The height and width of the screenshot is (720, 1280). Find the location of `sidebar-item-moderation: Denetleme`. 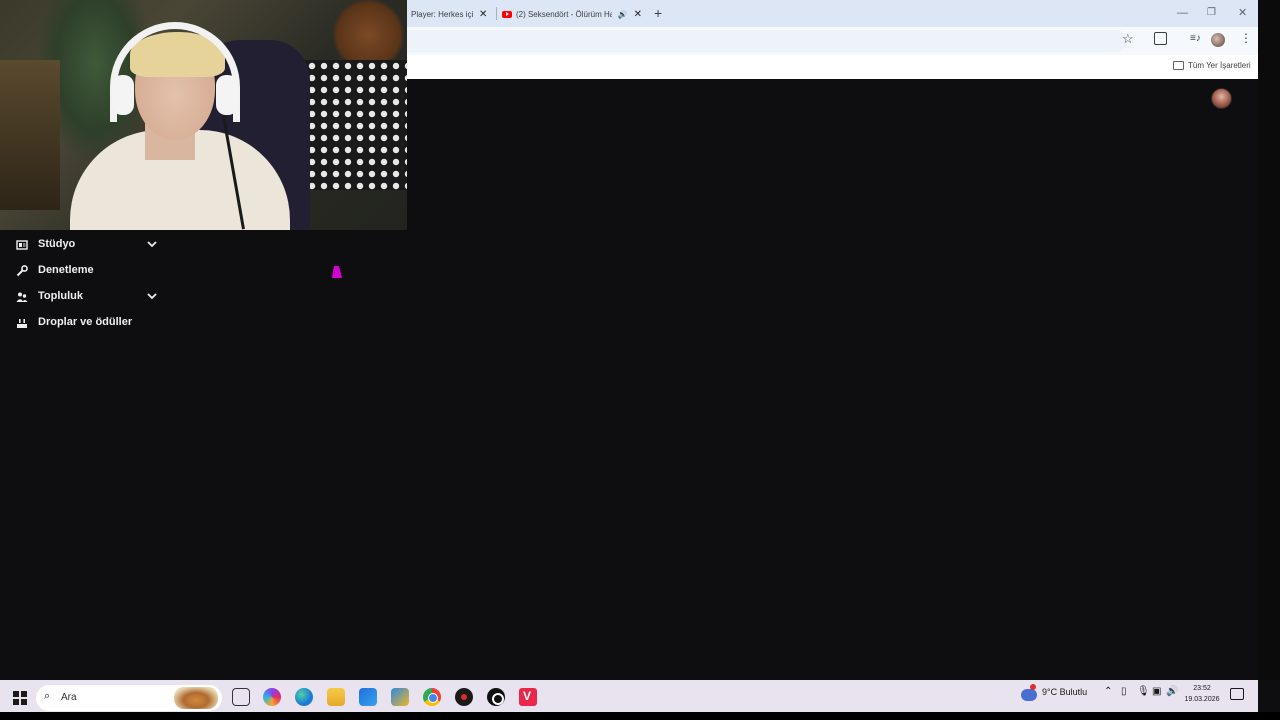

sidebar-item-moderation: Denetleme is located at coordinates (85, 271).